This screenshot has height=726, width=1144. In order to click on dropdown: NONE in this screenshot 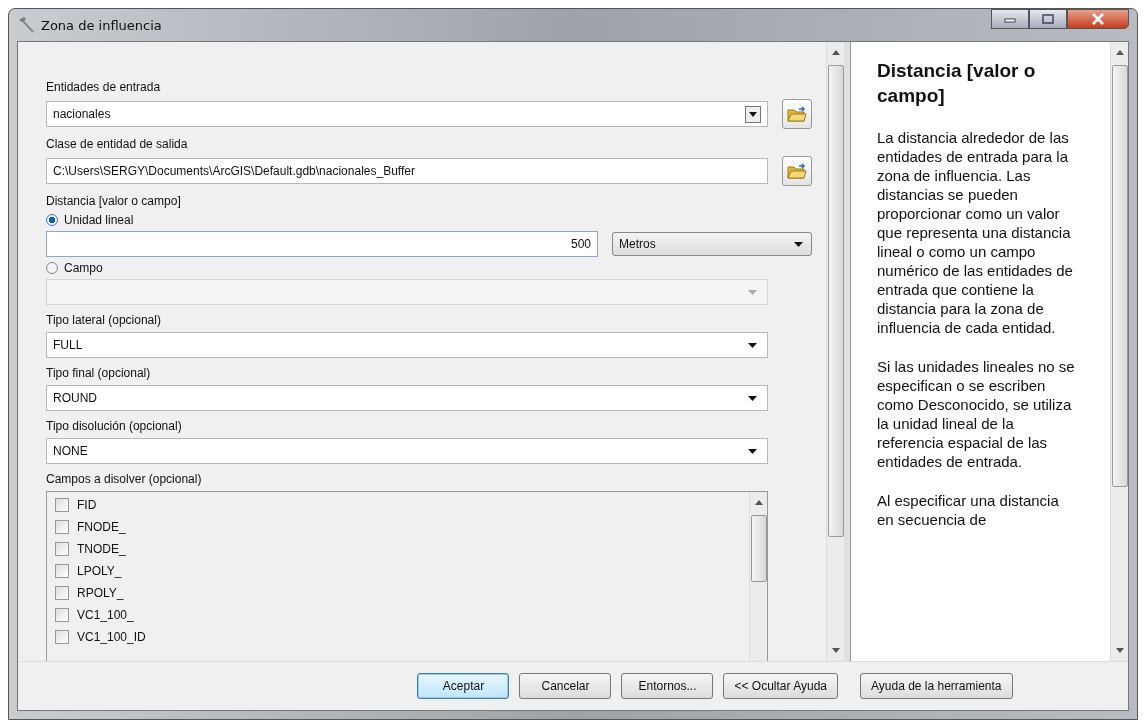, I will do `click(407, 451)`.